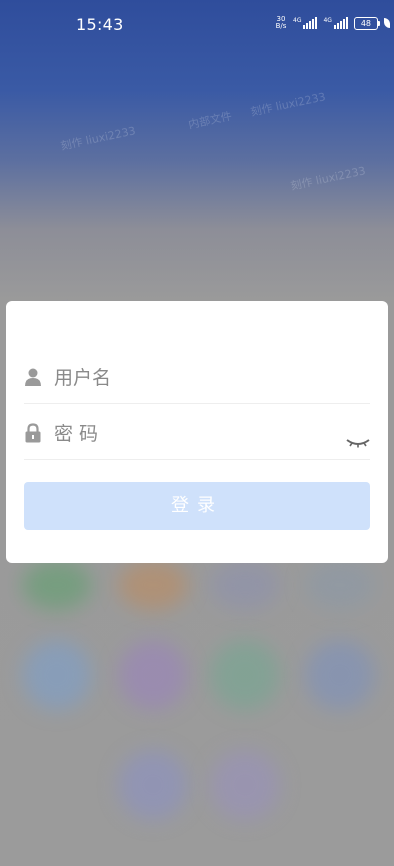 The image size is (394, 866). What do you see at coordinates (100, 24) in the screenshot?
I see `status-time: 15:43` at bounding box center [100, 24].